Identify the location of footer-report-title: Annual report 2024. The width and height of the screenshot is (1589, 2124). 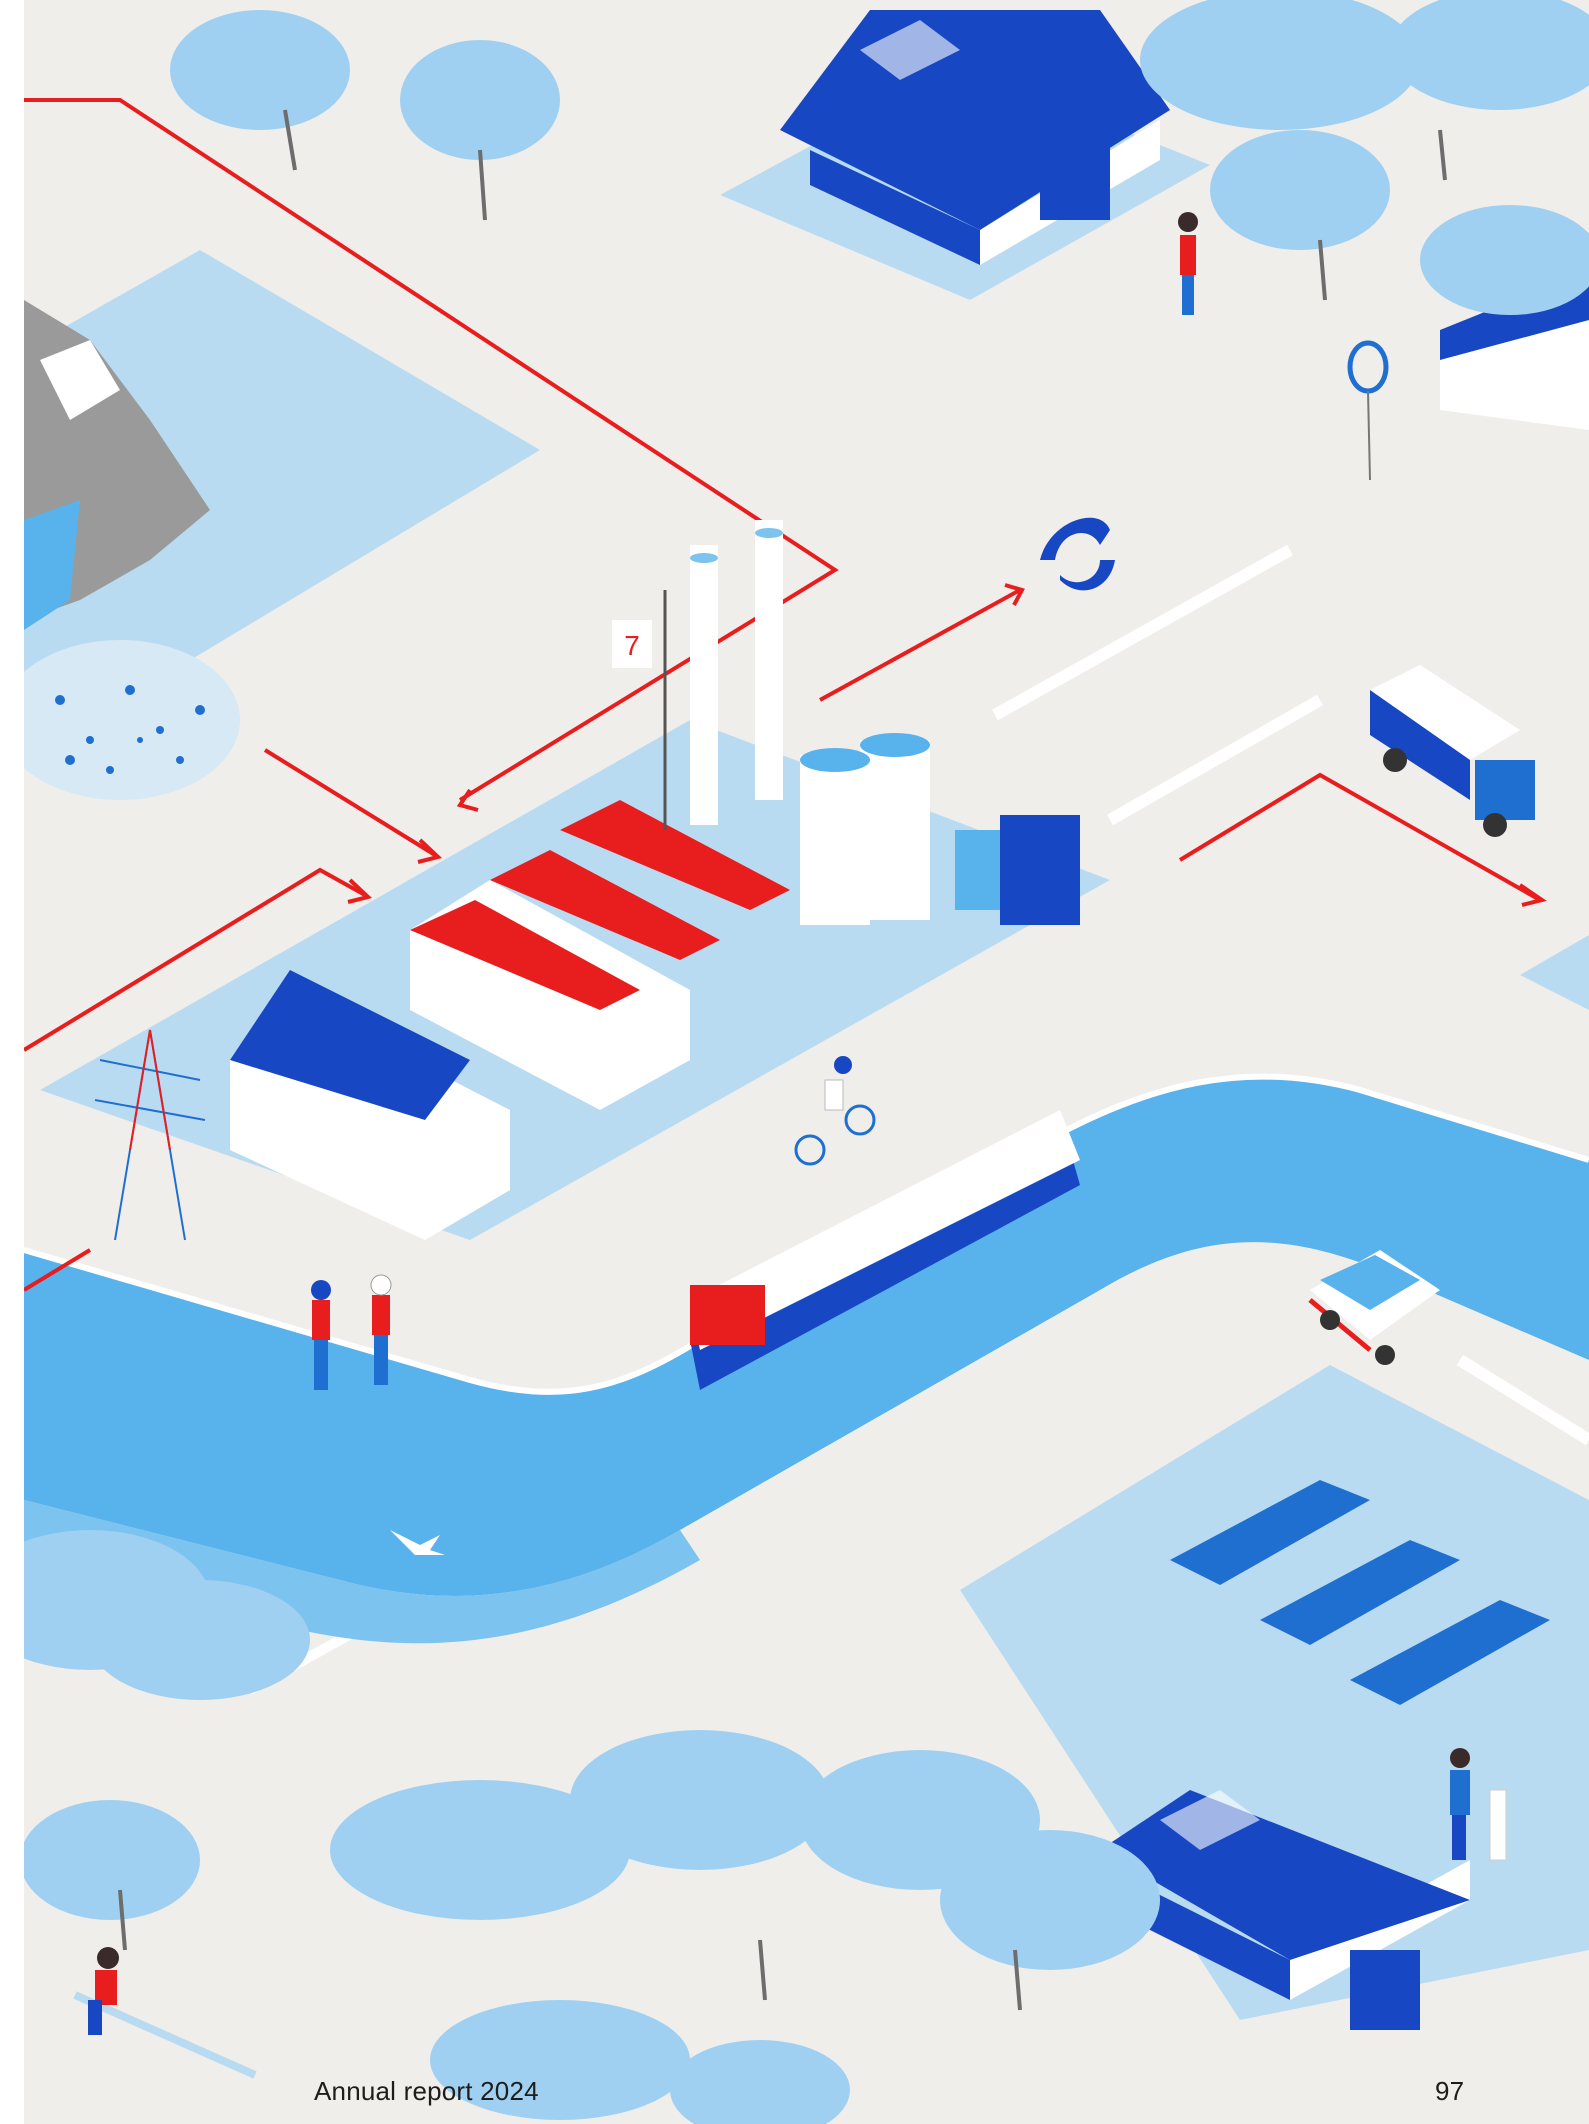
(426, 2091).